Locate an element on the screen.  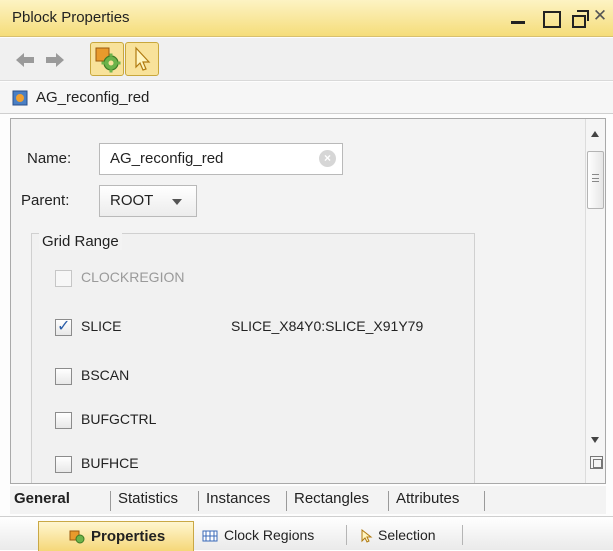
parent-dropdown: ROOT is located at coordinates (148, 201).